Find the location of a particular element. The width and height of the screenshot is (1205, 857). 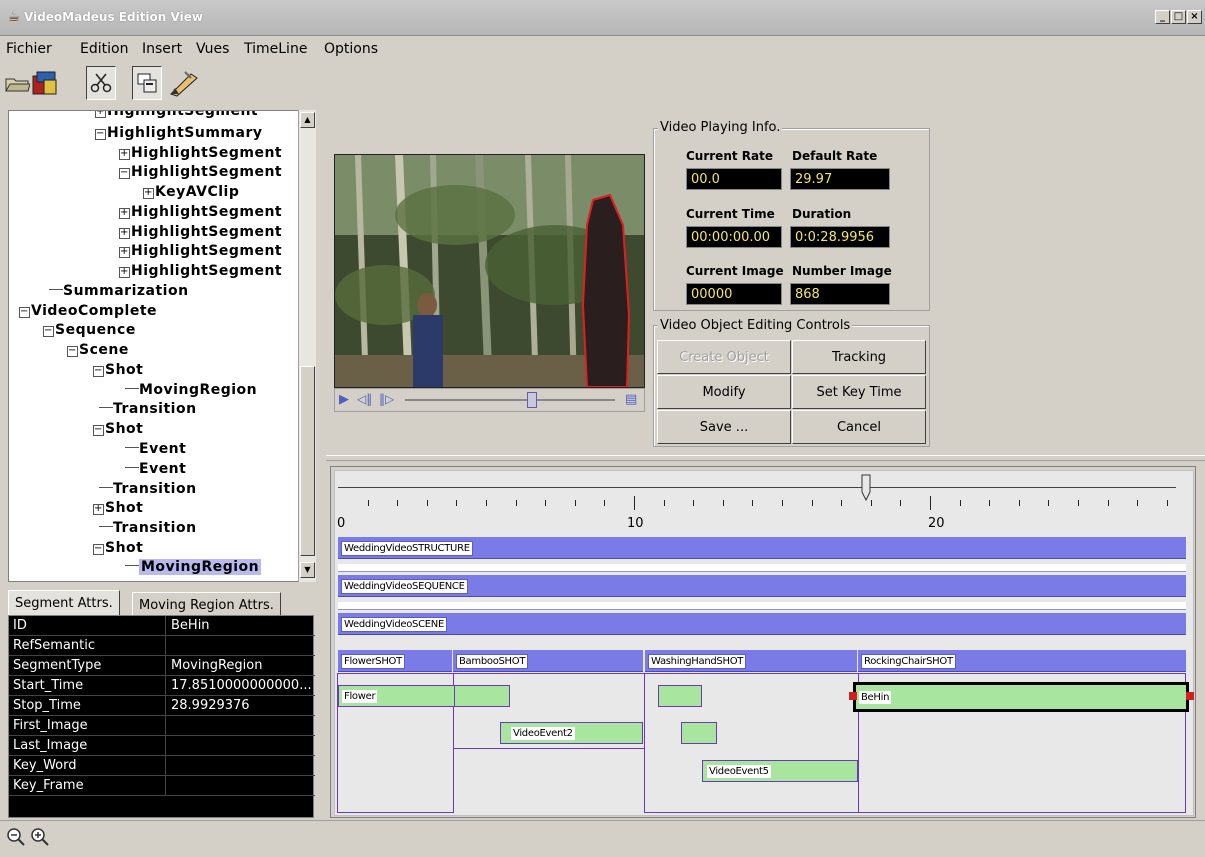

layout-icon is located at coordinates (147, 83).